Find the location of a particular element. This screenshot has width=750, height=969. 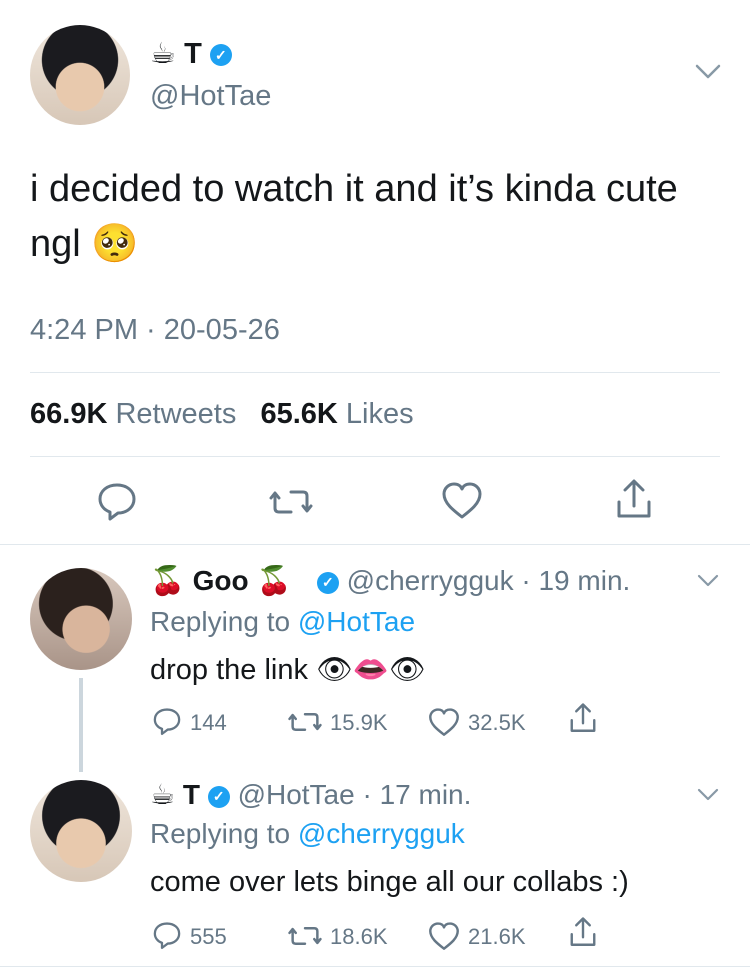

replying-to: Replying to @HotTae is located at coordinates (282, 622).